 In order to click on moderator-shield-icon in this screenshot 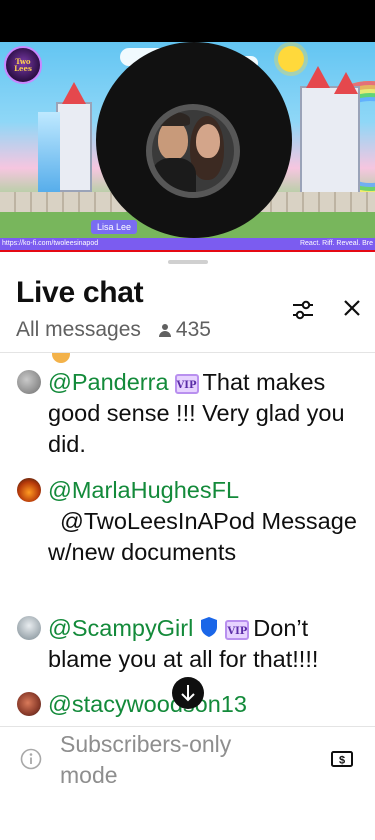, I will do `click(209, 627)`.